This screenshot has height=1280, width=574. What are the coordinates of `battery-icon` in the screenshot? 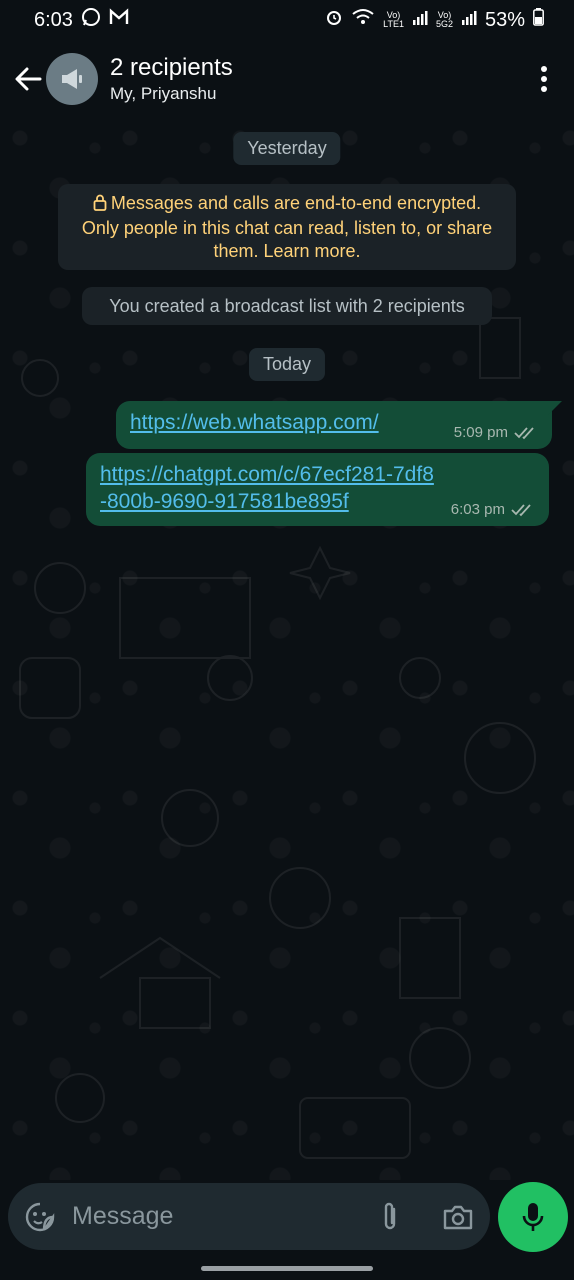 It's located at (538, 20).